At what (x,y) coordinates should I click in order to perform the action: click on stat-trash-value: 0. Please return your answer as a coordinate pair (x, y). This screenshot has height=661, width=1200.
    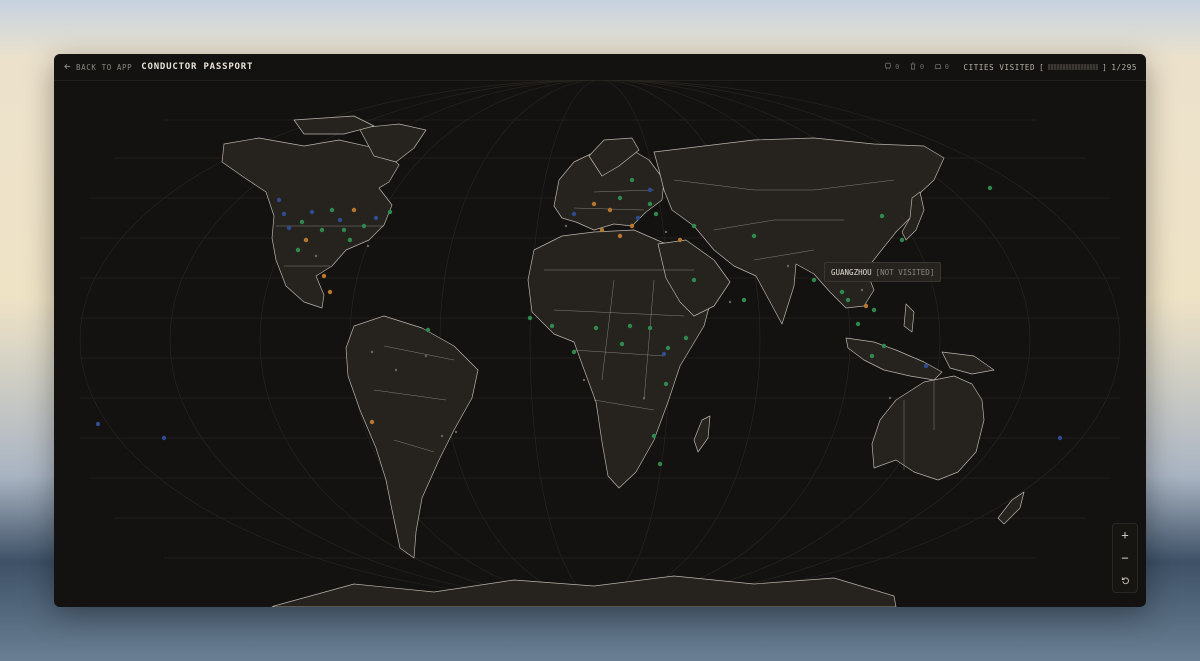
    Looking at the image, I should click on (922, 67).